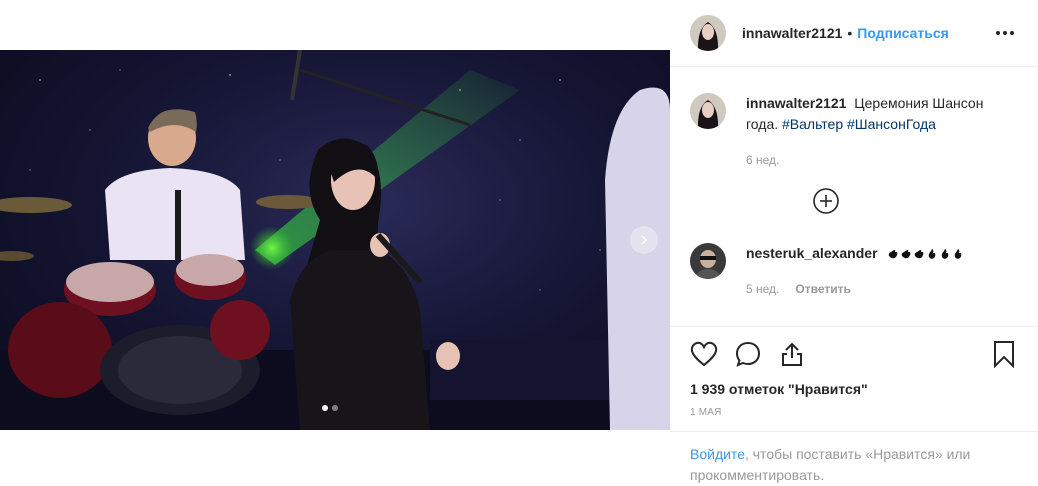  I want to click on caption-author-avatar, so click(708, 111).